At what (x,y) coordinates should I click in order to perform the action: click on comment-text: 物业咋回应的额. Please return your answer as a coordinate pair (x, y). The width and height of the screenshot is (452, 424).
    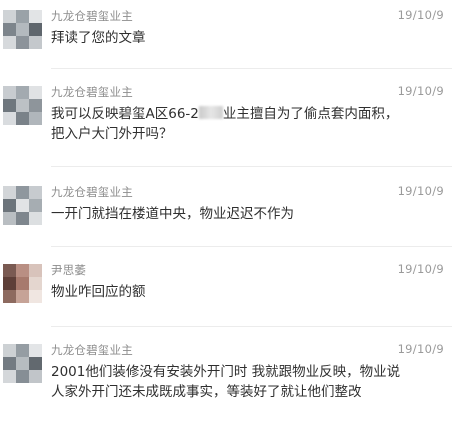
    Looking at the image, I should click on (98, 292).